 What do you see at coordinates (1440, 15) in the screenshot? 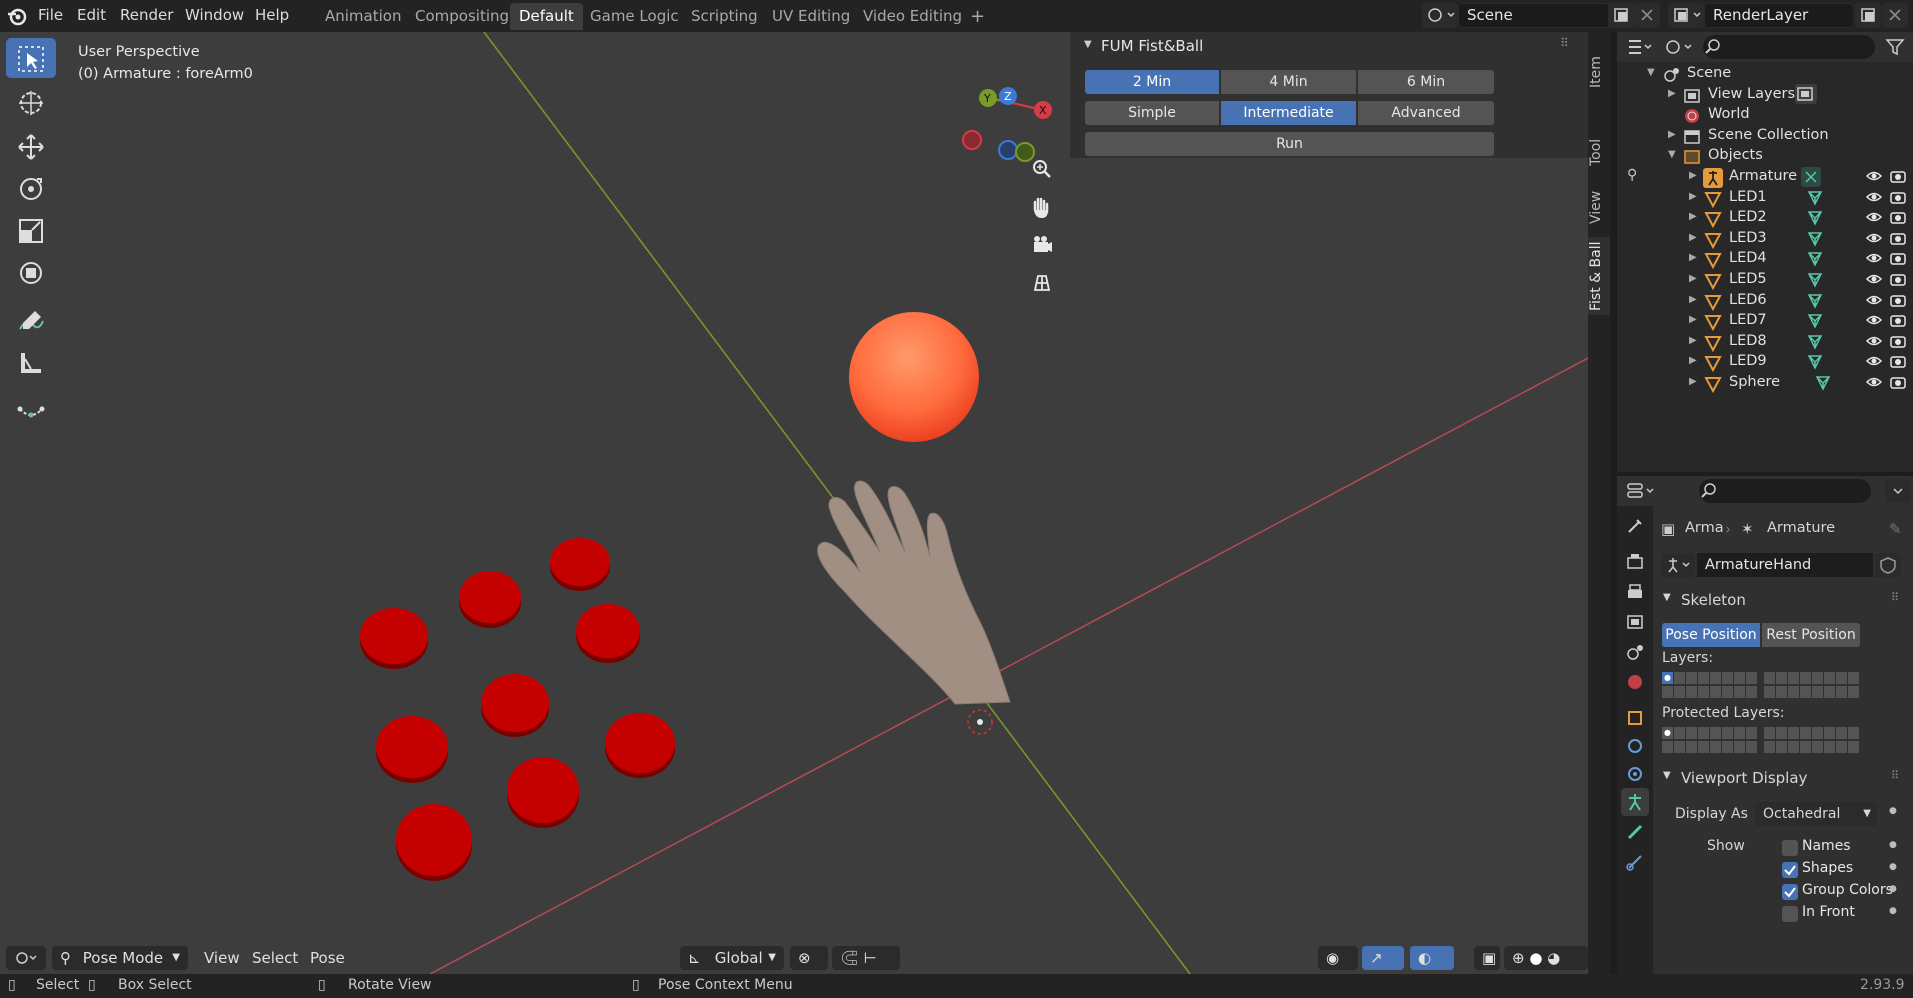
I see `scene-selector-icon` at bounding box center [1440, 15].